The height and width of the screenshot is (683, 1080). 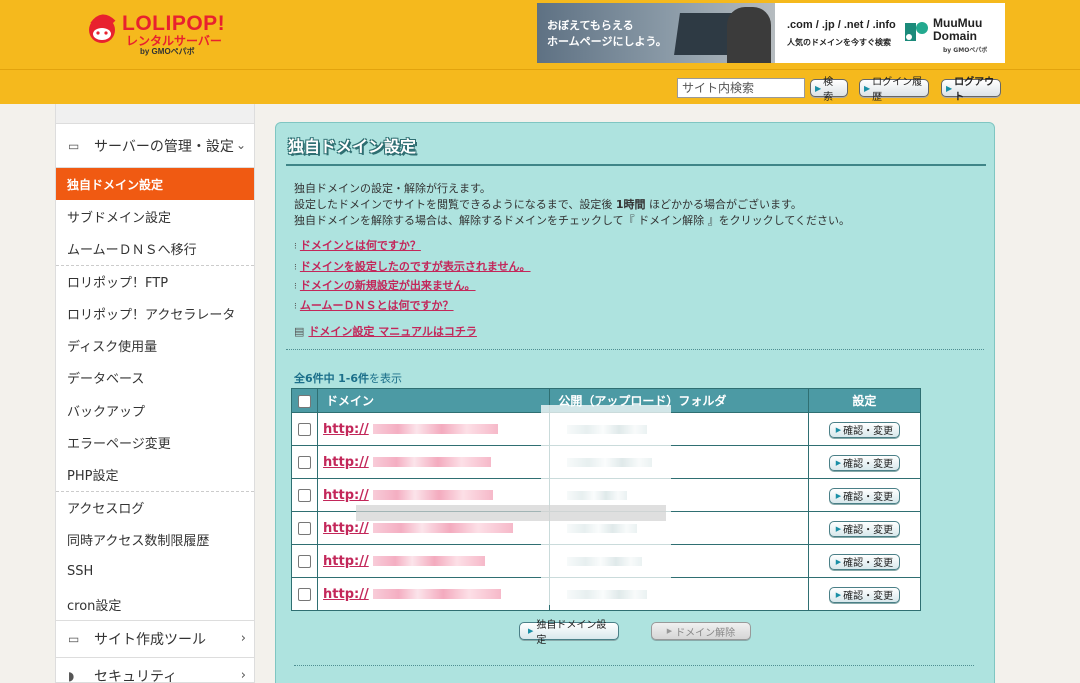 What do you see at coordinates (701, 631) in the screenshot?
I see `remove-domain-button: ▶ ドメイン解除` at bounding box center [701, 631].